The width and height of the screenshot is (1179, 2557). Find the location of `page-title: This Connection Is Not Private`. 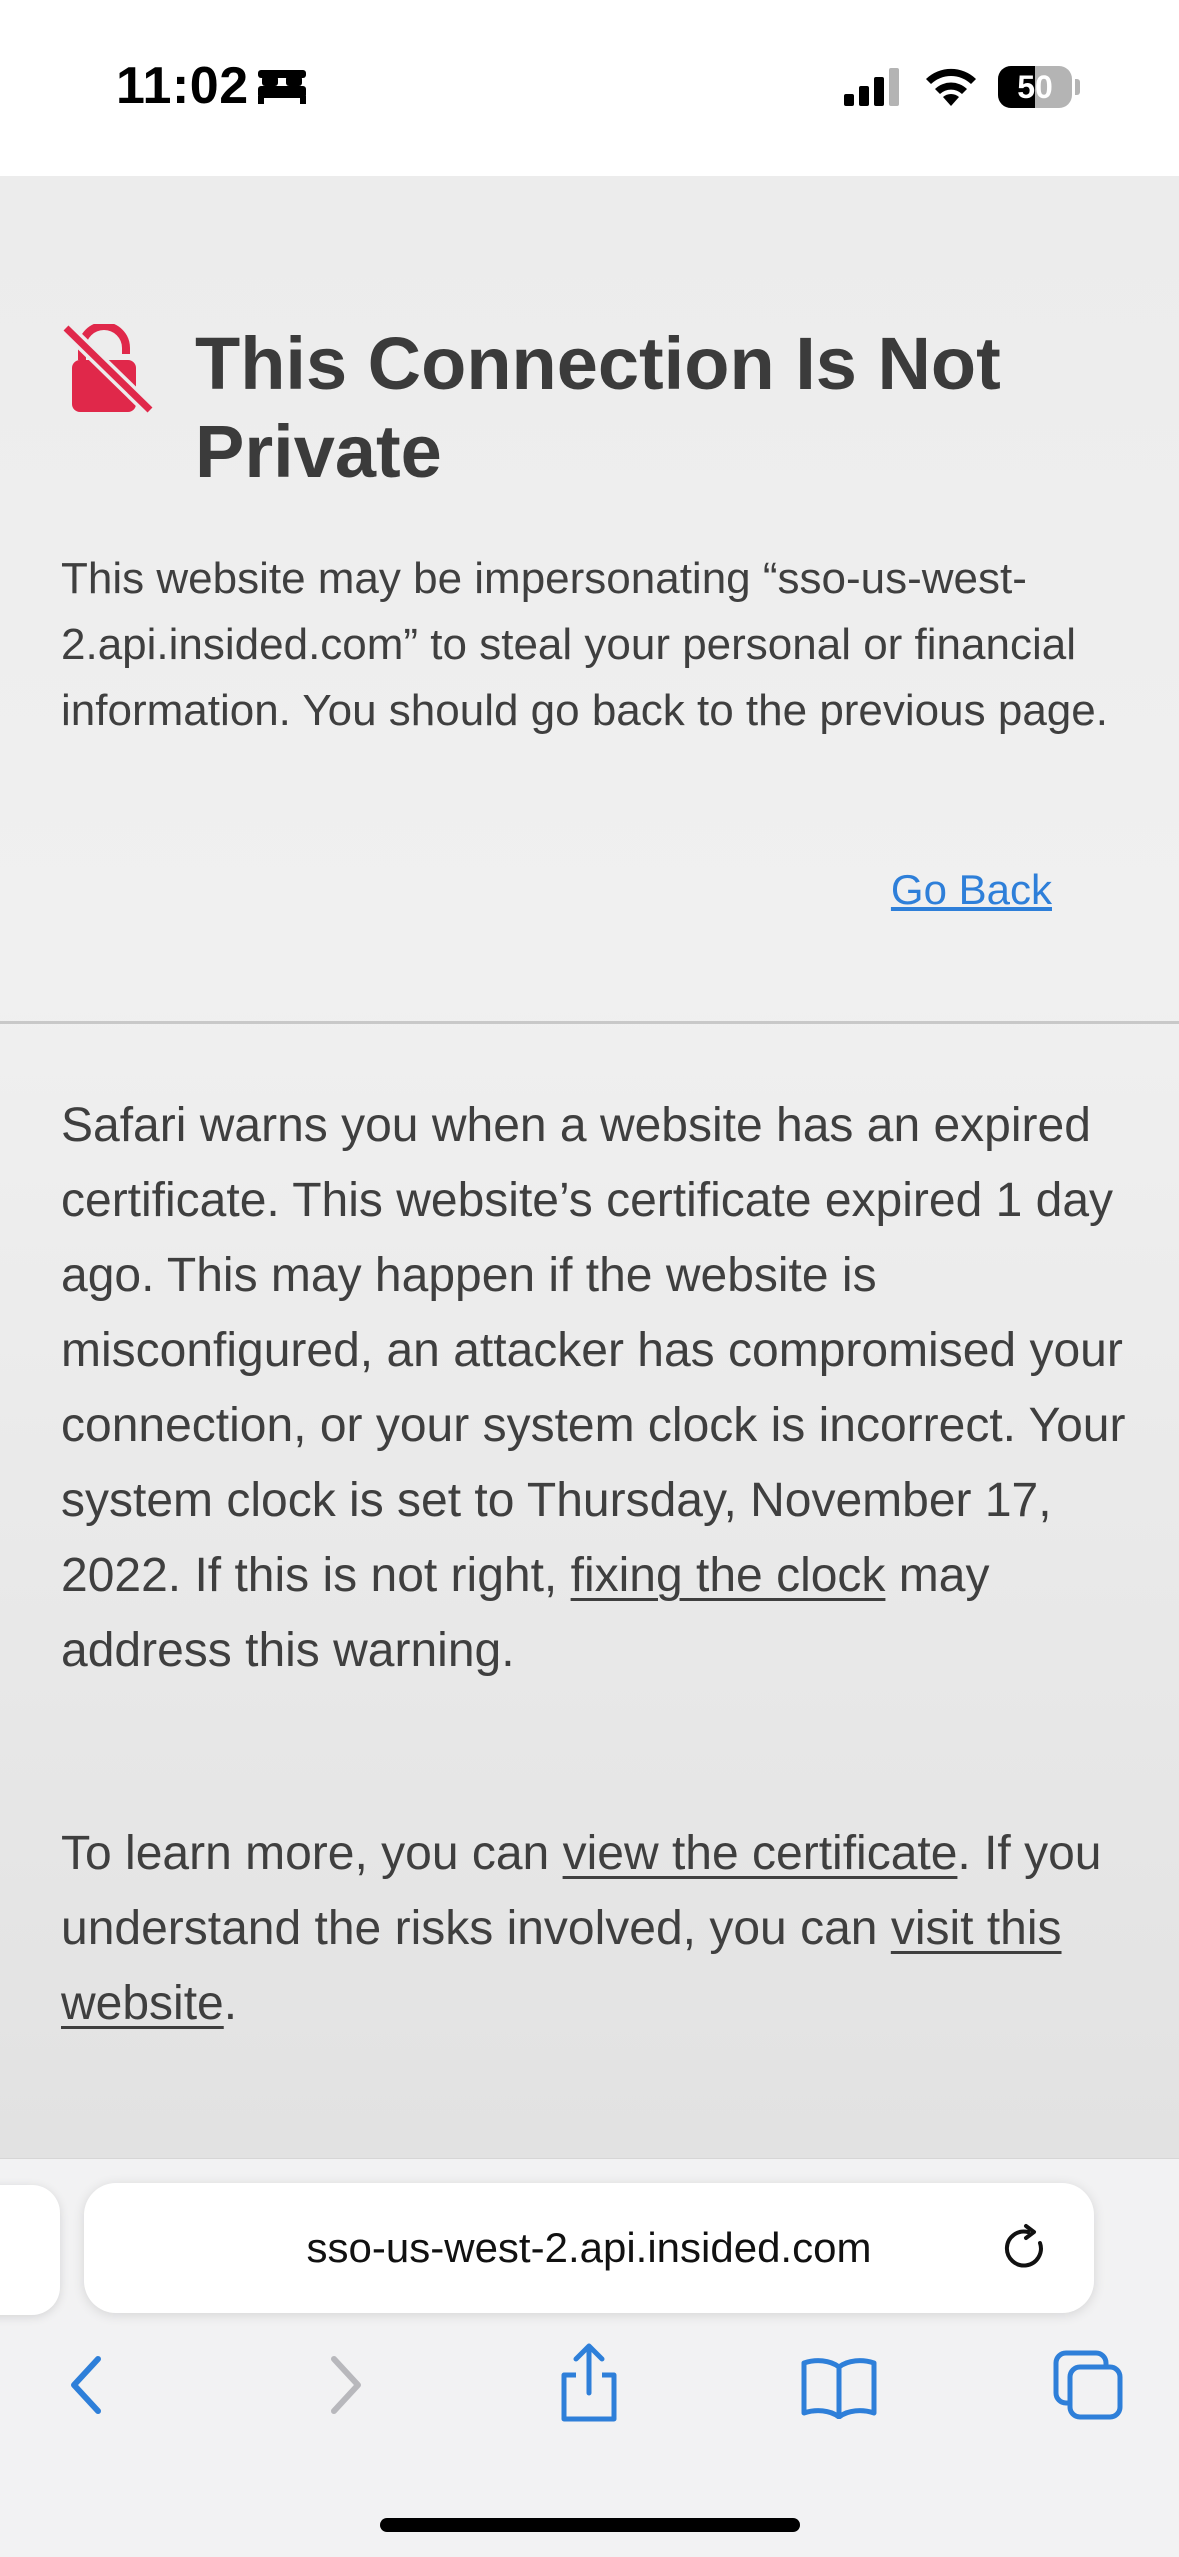

page-title: This Connection Is Not Private is located at coordinates (598, 407).